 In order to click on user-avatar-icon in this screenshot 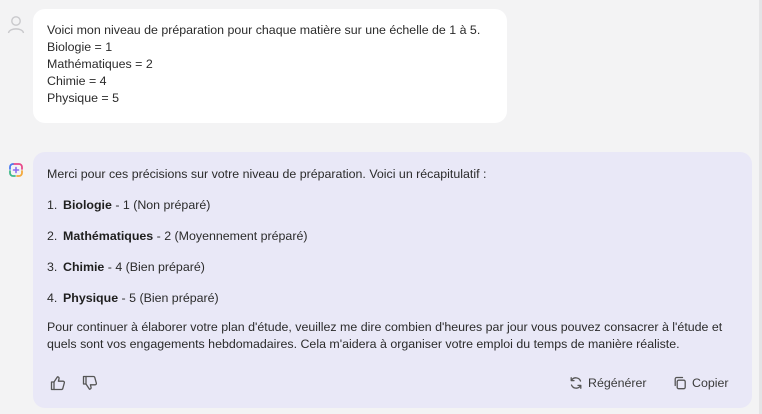, I will do `click(16, 25)`.